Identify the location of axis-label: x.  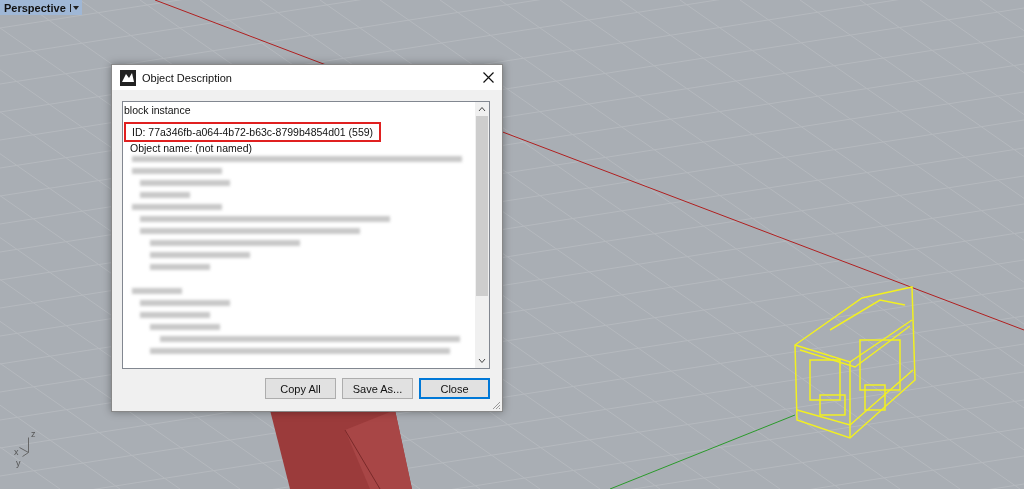
(16, 452).